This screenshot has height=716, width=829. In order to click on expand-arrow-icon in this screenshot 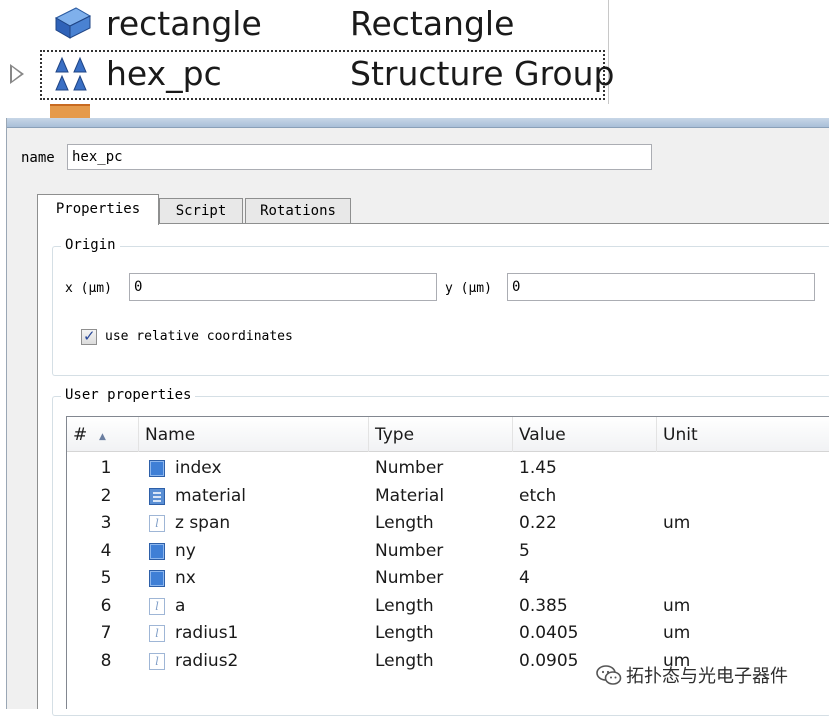, I will do `click(17, 74)`.